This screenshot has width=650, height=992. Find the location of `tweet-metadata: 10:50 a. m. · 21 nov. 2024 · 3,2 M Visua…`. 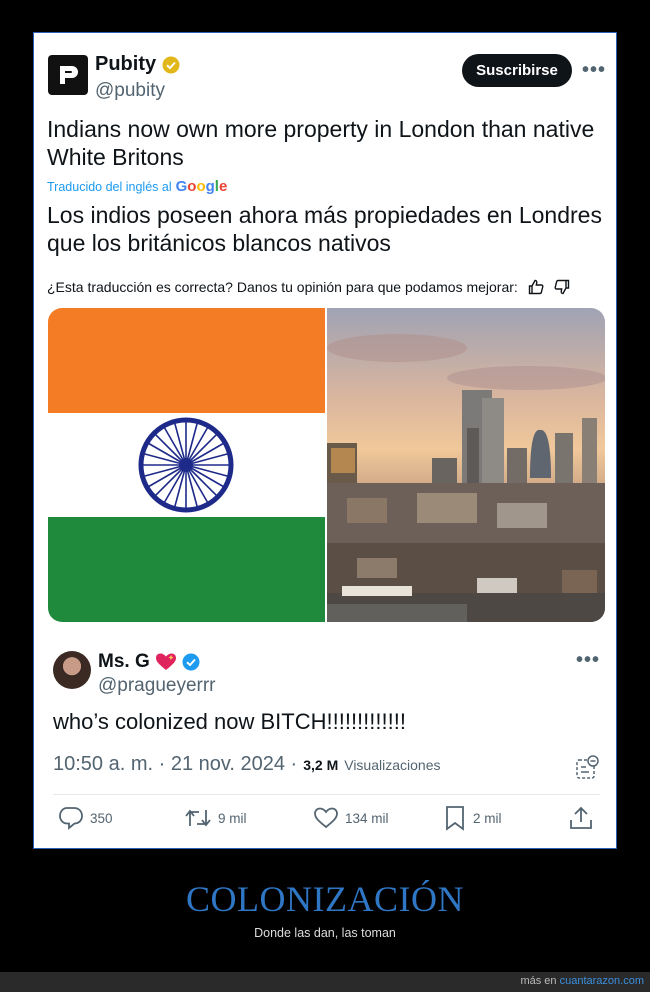

tweet-metadata: 10:50 a. m. · 21 nov. 2024 · 3,2 M Visua… is located at coordinates (246, 764).